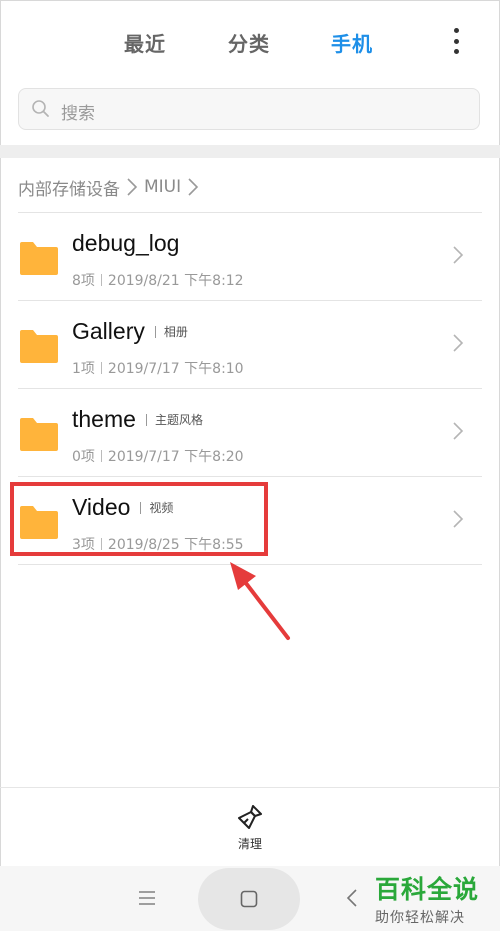 The width and height of the screenshot is (500, 931). What do you see at coordinates (352, 42) in the screenshot?
I see `tab-phone: 手机` at bounding box center [352, 42].